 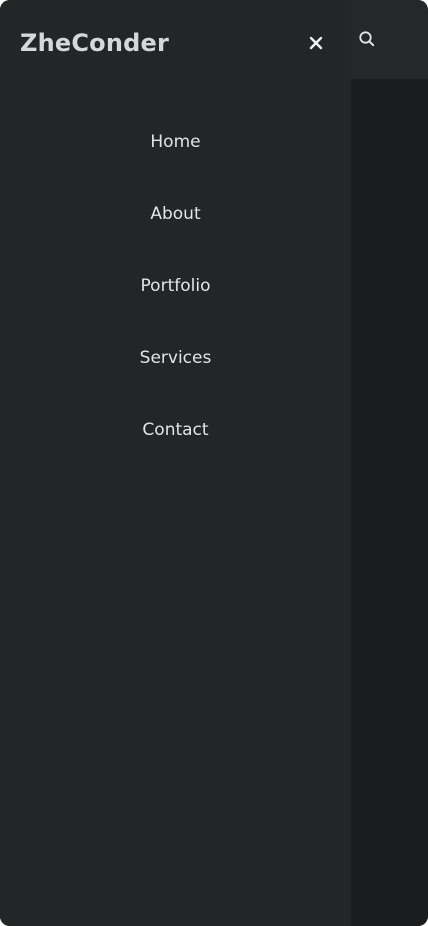 I want to click on drawer-header: ZheConder, so click(x=175, y=43).